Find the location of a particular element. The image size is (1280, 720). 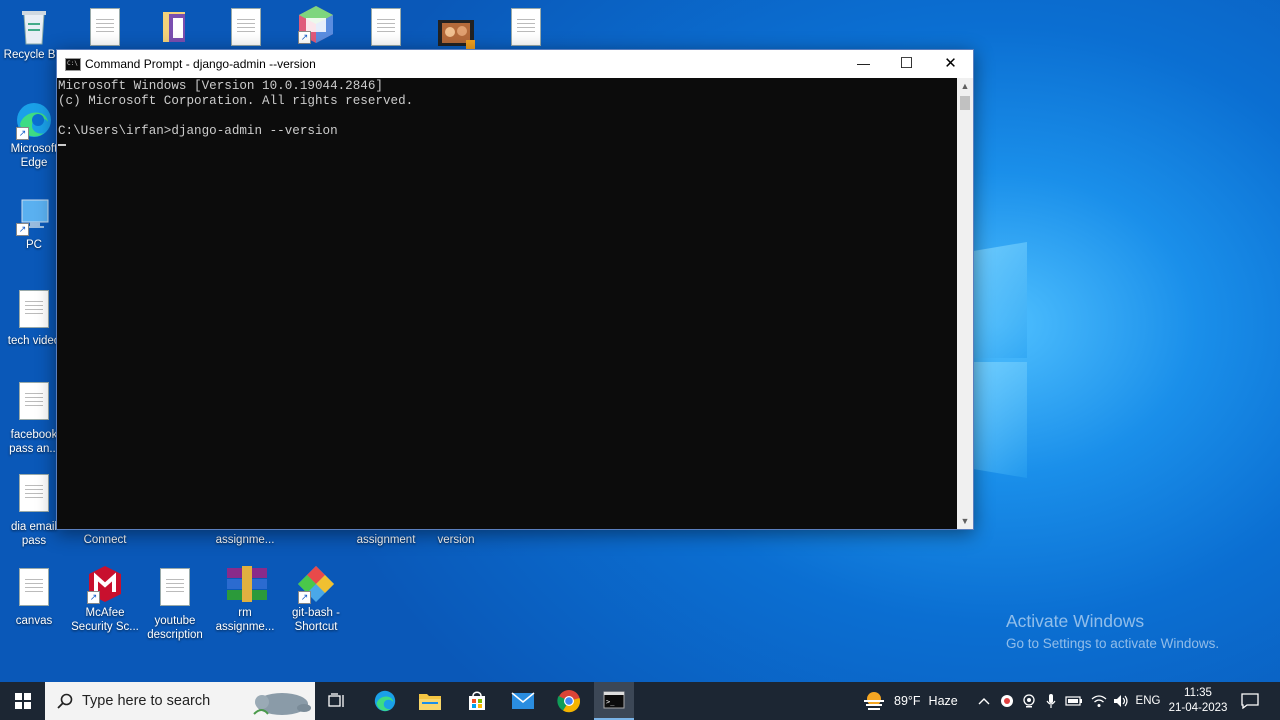

start-button is located at coordinates (22, 701).